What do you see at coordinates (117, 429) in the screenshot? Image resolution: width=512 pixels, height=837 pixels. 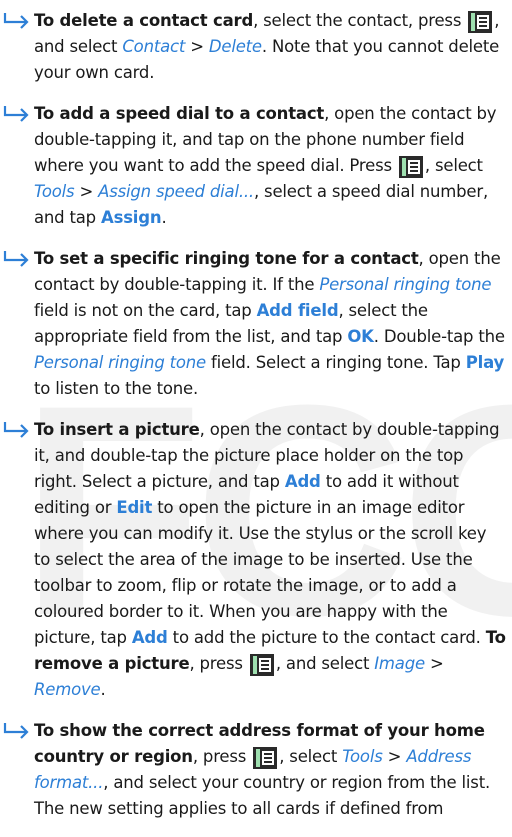 I see `item-heading: To insert a picture` at bounding box center [117, 429].